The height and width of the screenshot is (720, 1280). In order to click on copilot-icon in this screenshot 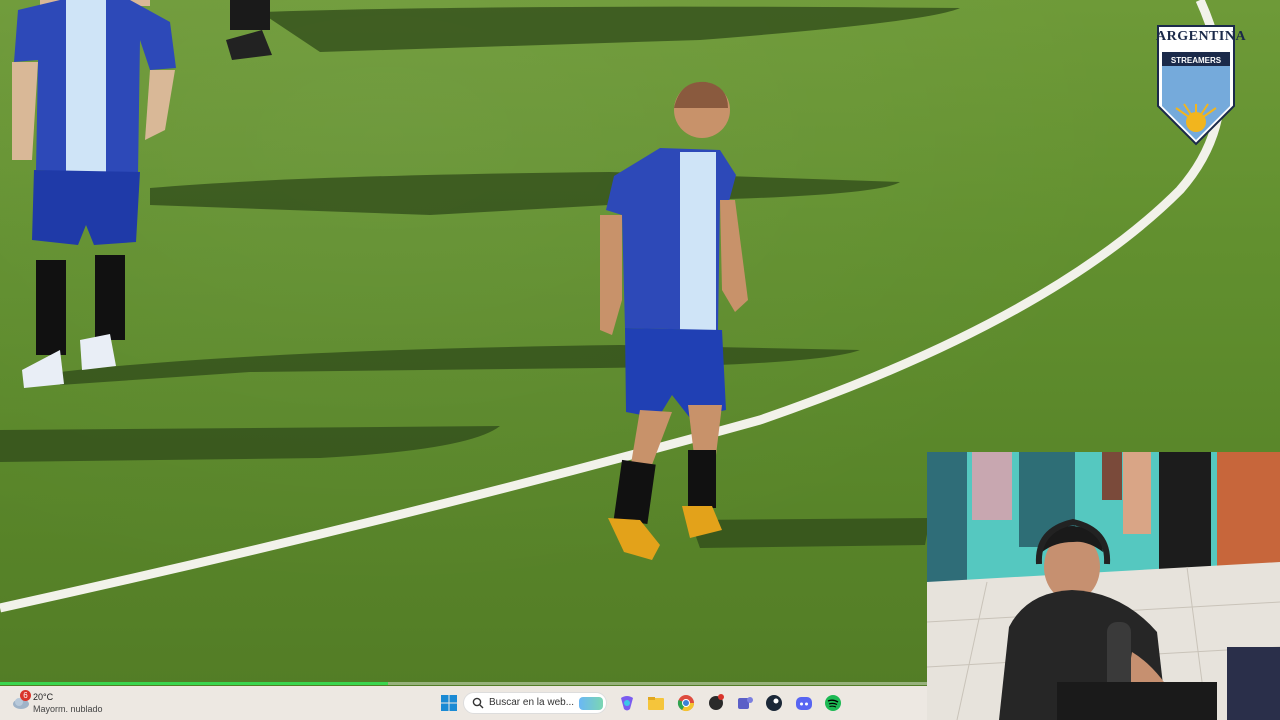, I will do `click(627, 703)`.